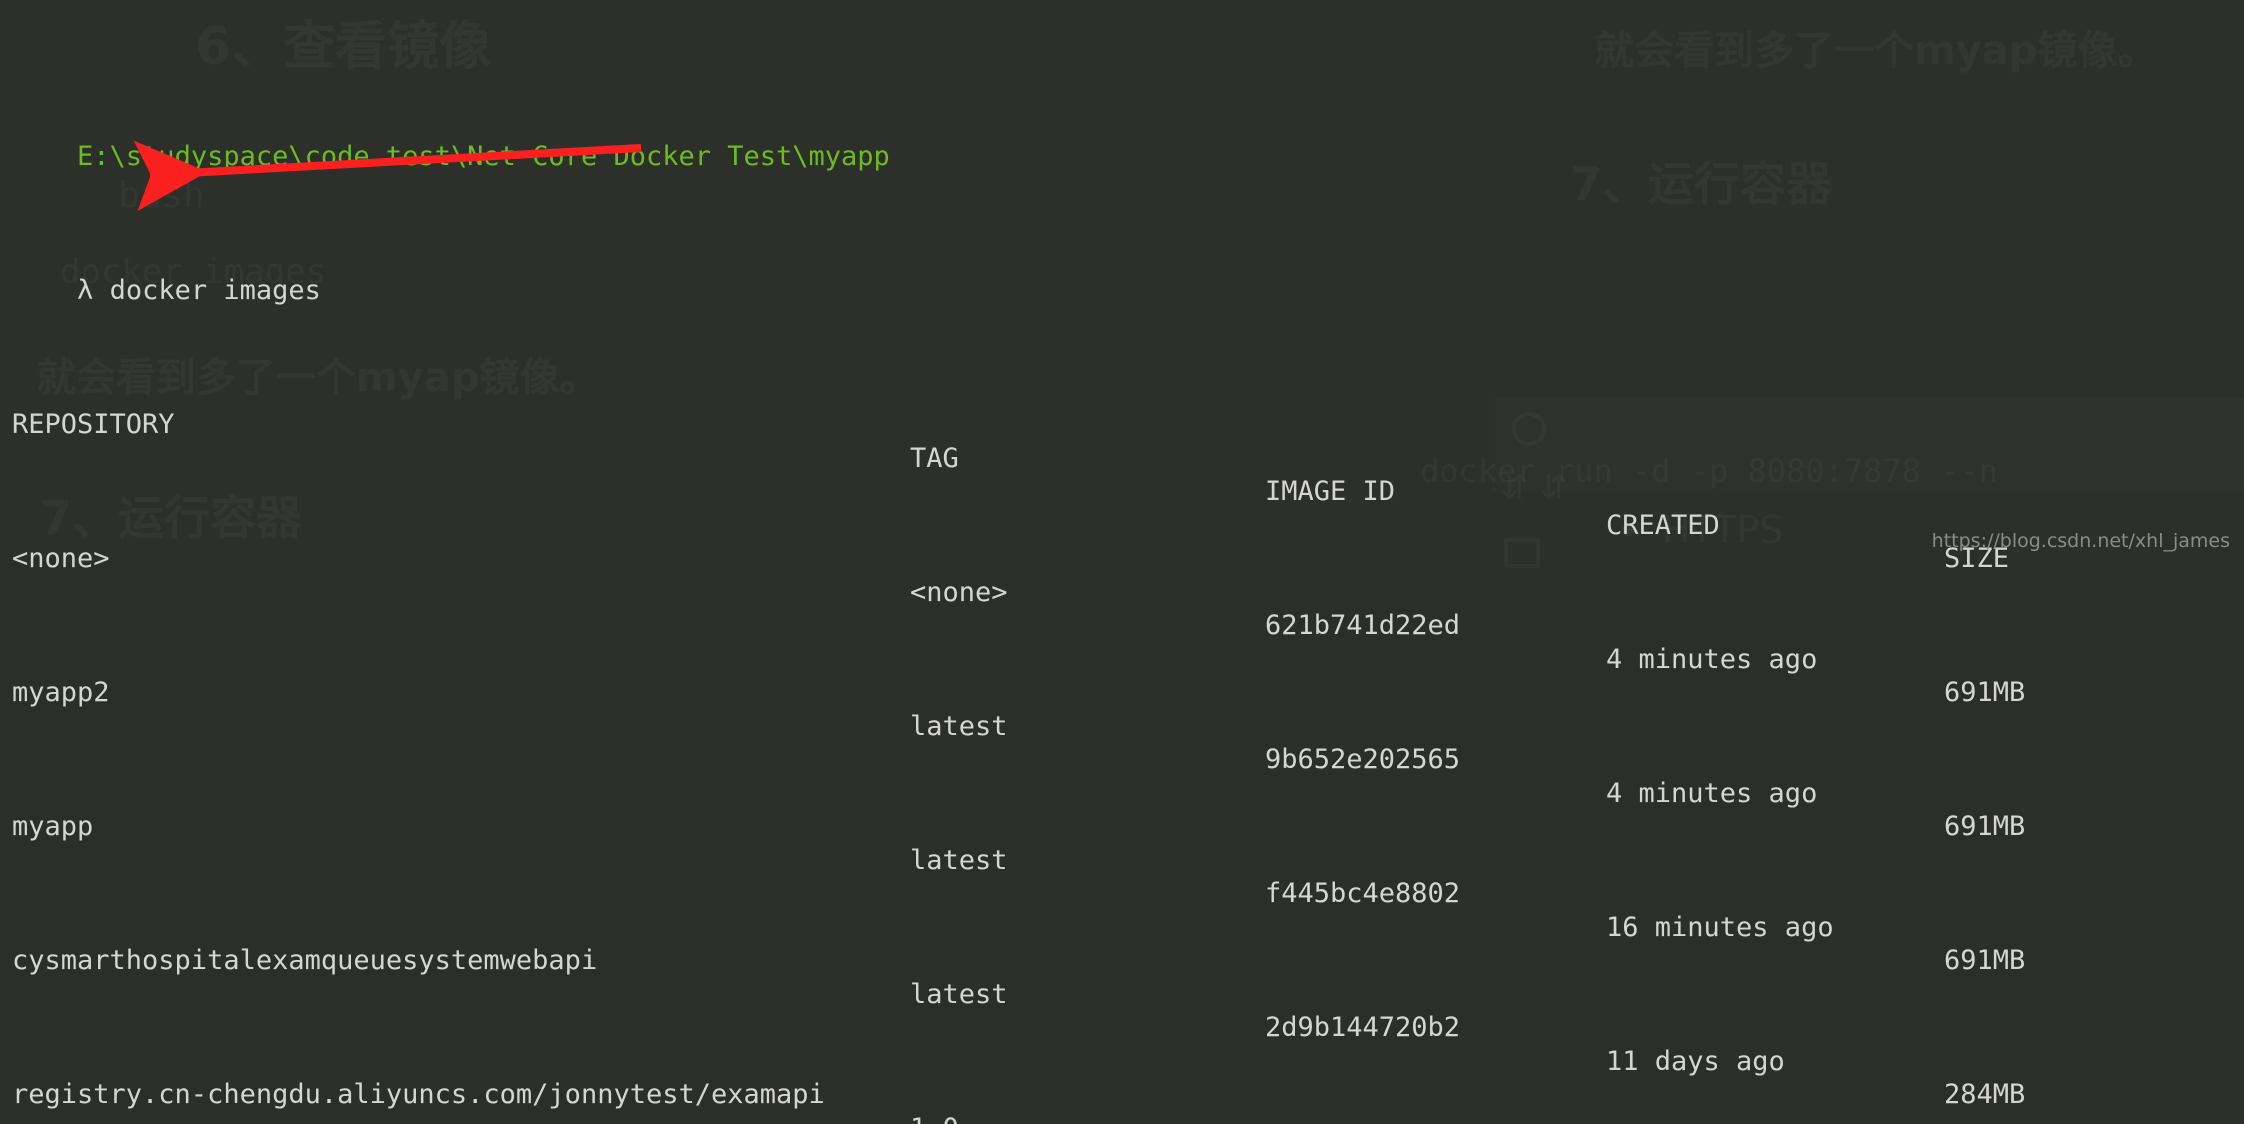  I want to click on cell-image-id: 621b741d22ed, so click(1362, 626).